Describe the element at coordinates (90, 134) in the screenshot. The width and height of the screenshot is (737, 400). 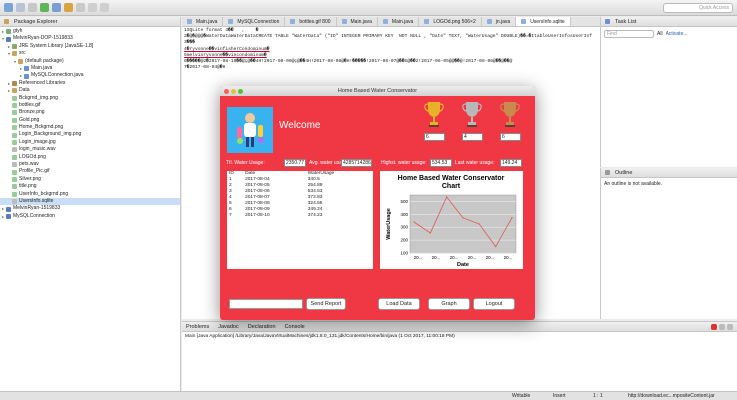
I see `tree-item: Login_Background_img.png` at that location.